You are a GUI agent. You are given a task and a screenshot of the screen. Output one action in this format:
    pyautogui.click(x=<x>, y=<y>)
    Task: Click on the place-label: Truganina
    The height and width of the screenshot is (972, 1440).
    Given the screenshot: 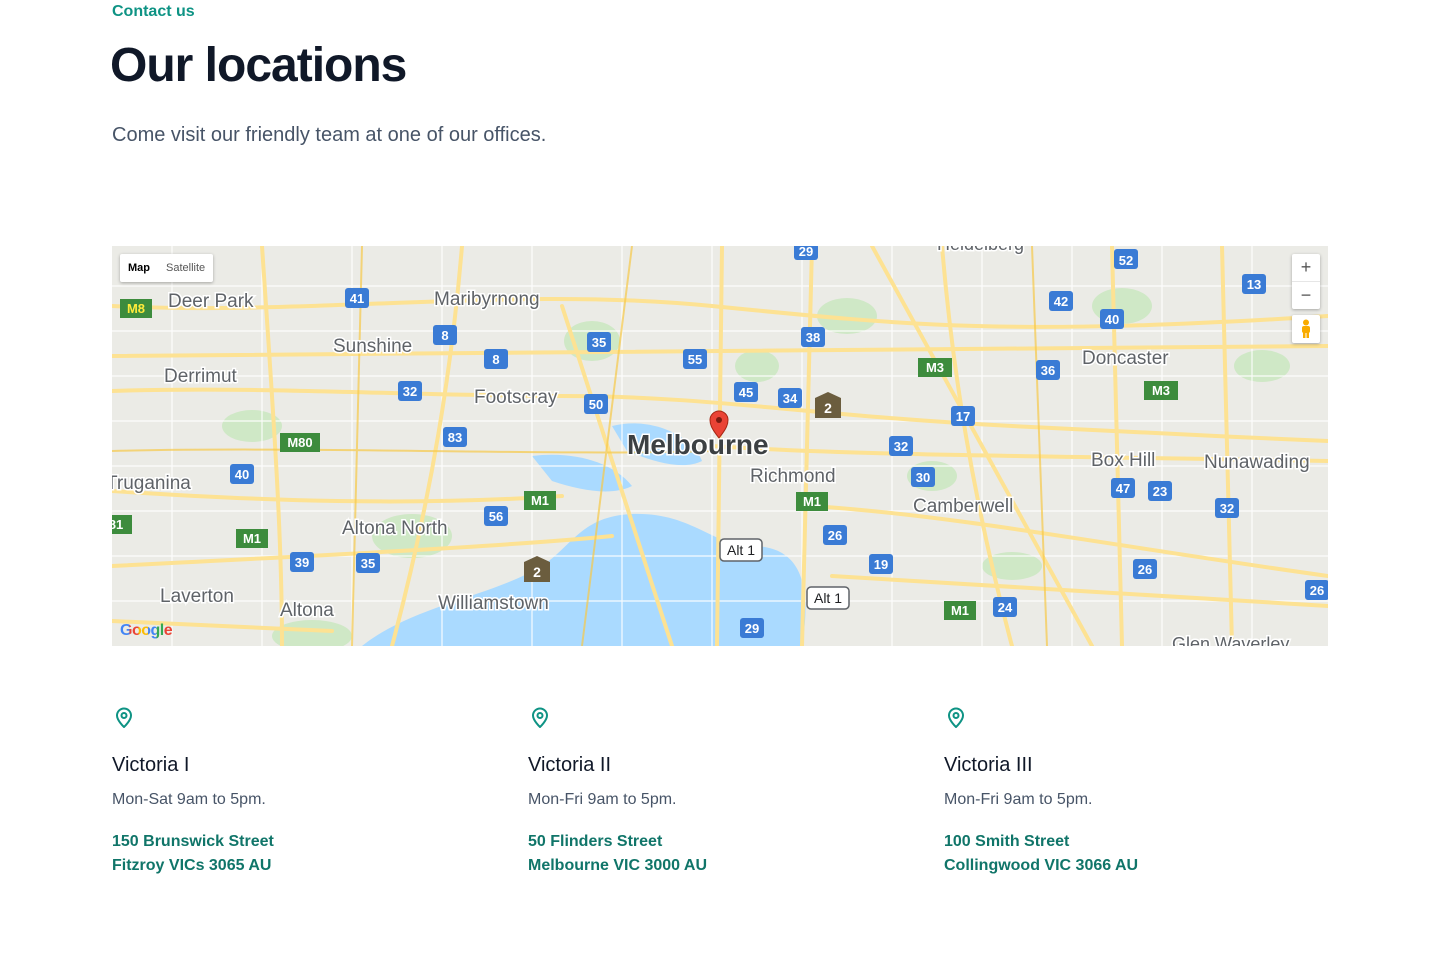 What is the action you would take?
    pyautogui.click(x=151, y=483)
    